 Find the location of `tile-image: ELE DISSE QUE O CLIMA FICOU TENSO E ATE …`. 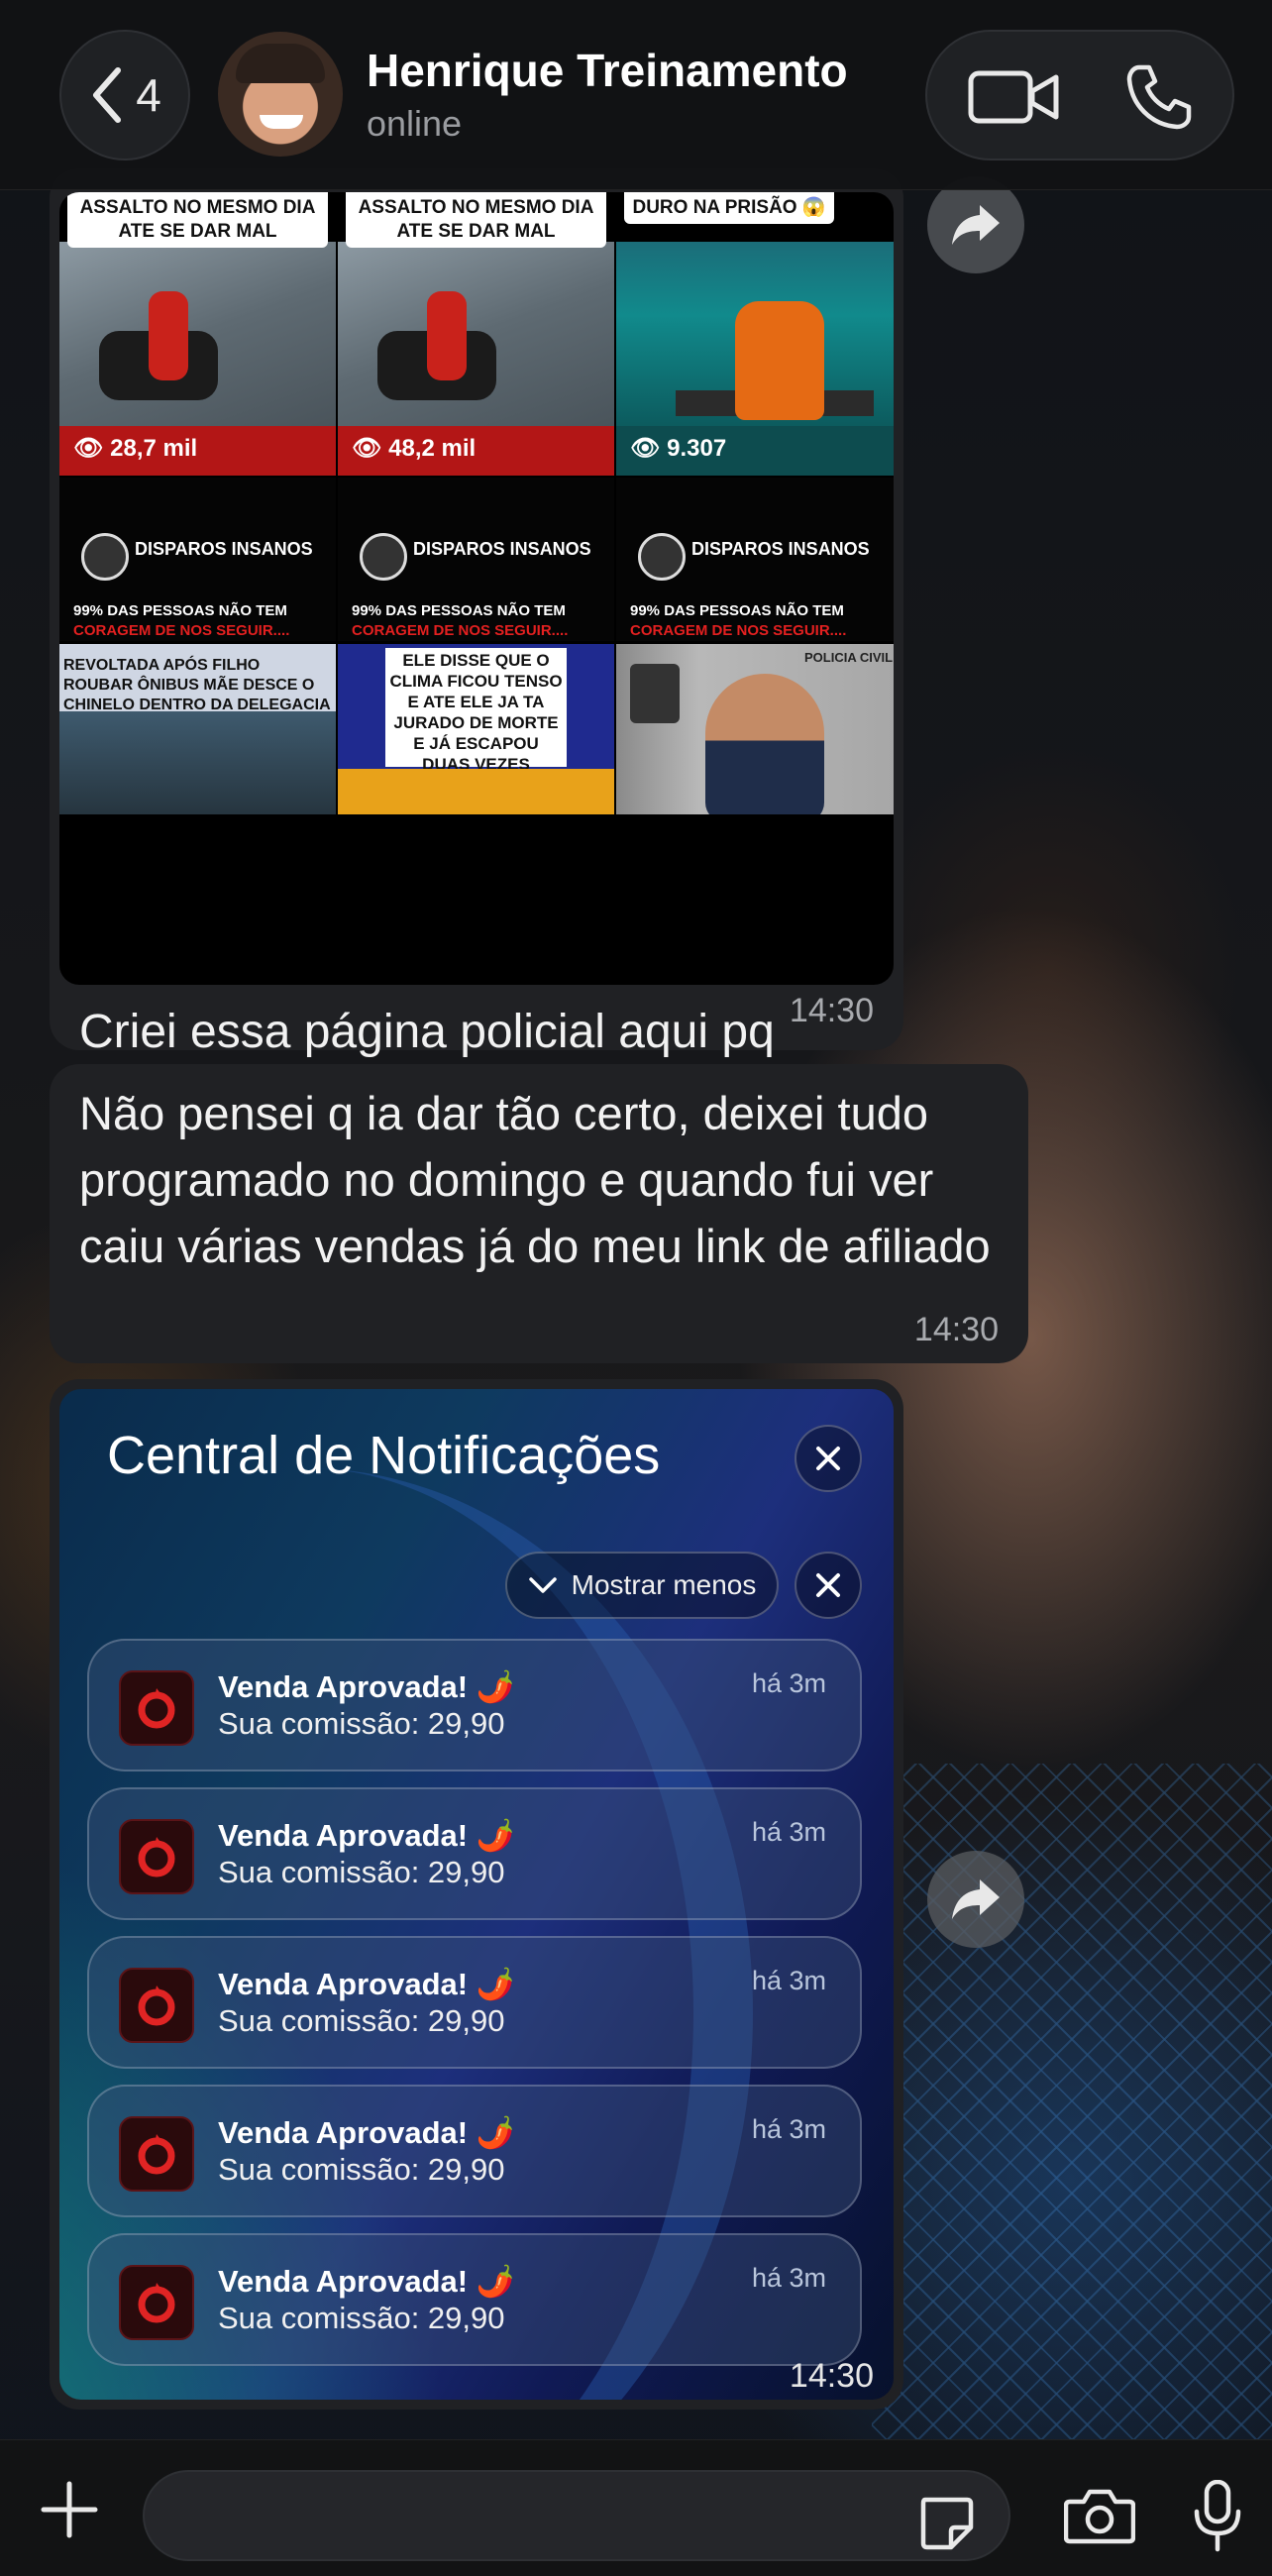

tile-image: ELE DISSE QUE O CLIMA FICOU TENSO E ATE … is located at coordinates (476, 729).